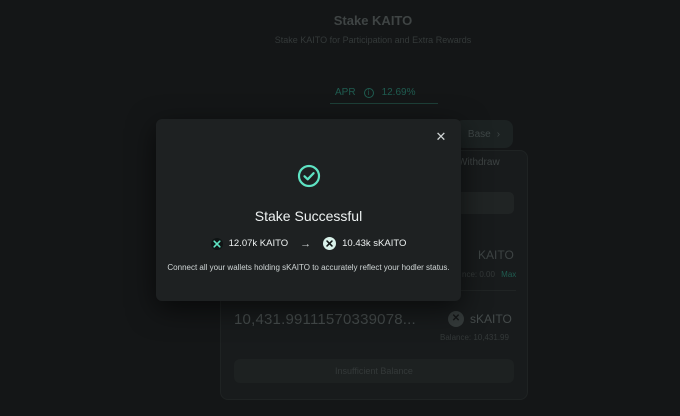  Describe the element at coordinates (368, 92) in the screenshot. I see `info-icon: i` at that location.